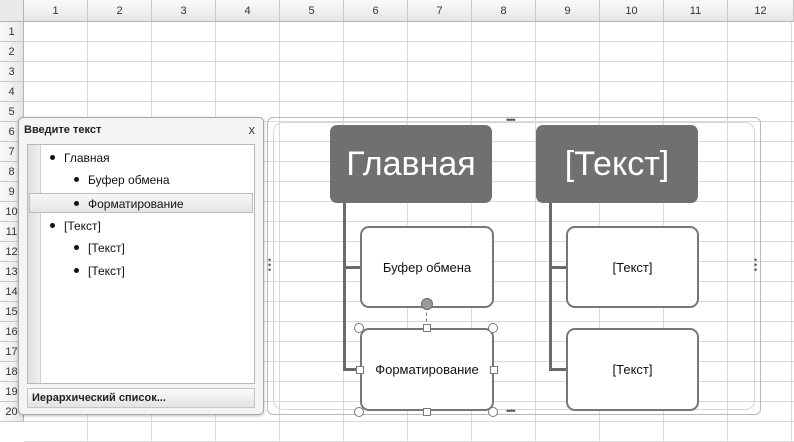  What do you see at coordinates (411, 164) in the screenshot?
I see `main-shape-1: Главная` at bounding box center [411, 164].